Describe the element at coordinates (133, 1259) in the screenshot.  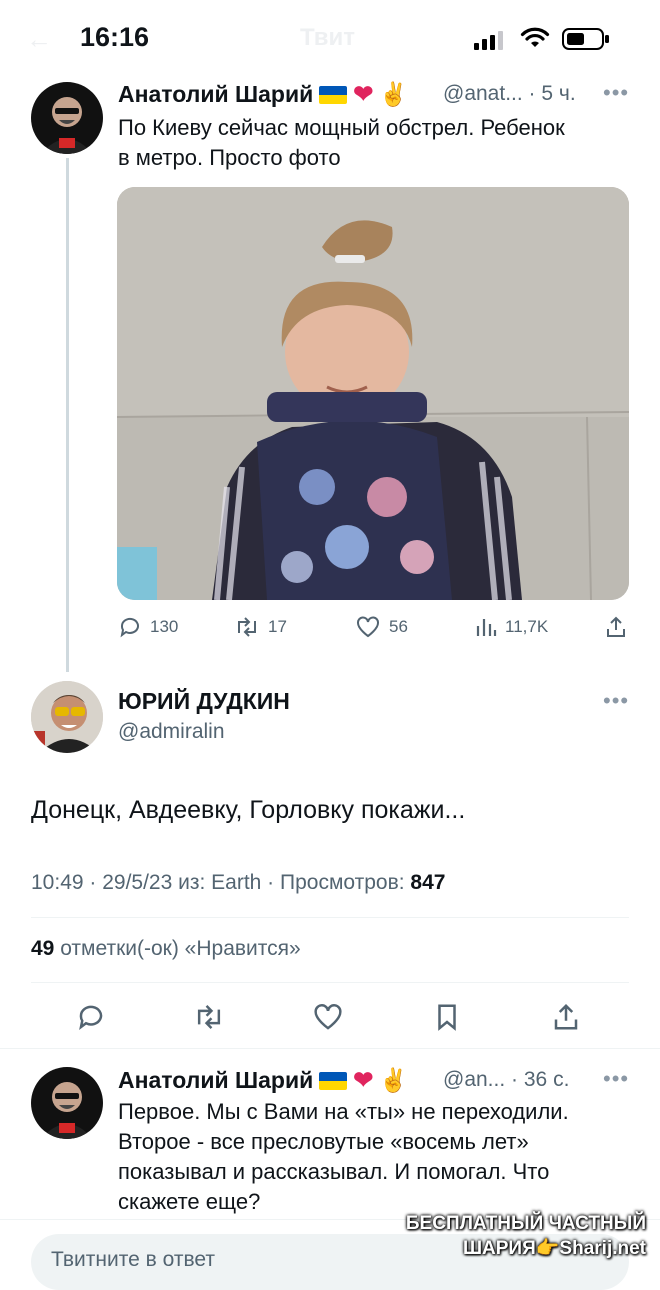
I see `reply-placeholder: Твитните в ответ` at that location.